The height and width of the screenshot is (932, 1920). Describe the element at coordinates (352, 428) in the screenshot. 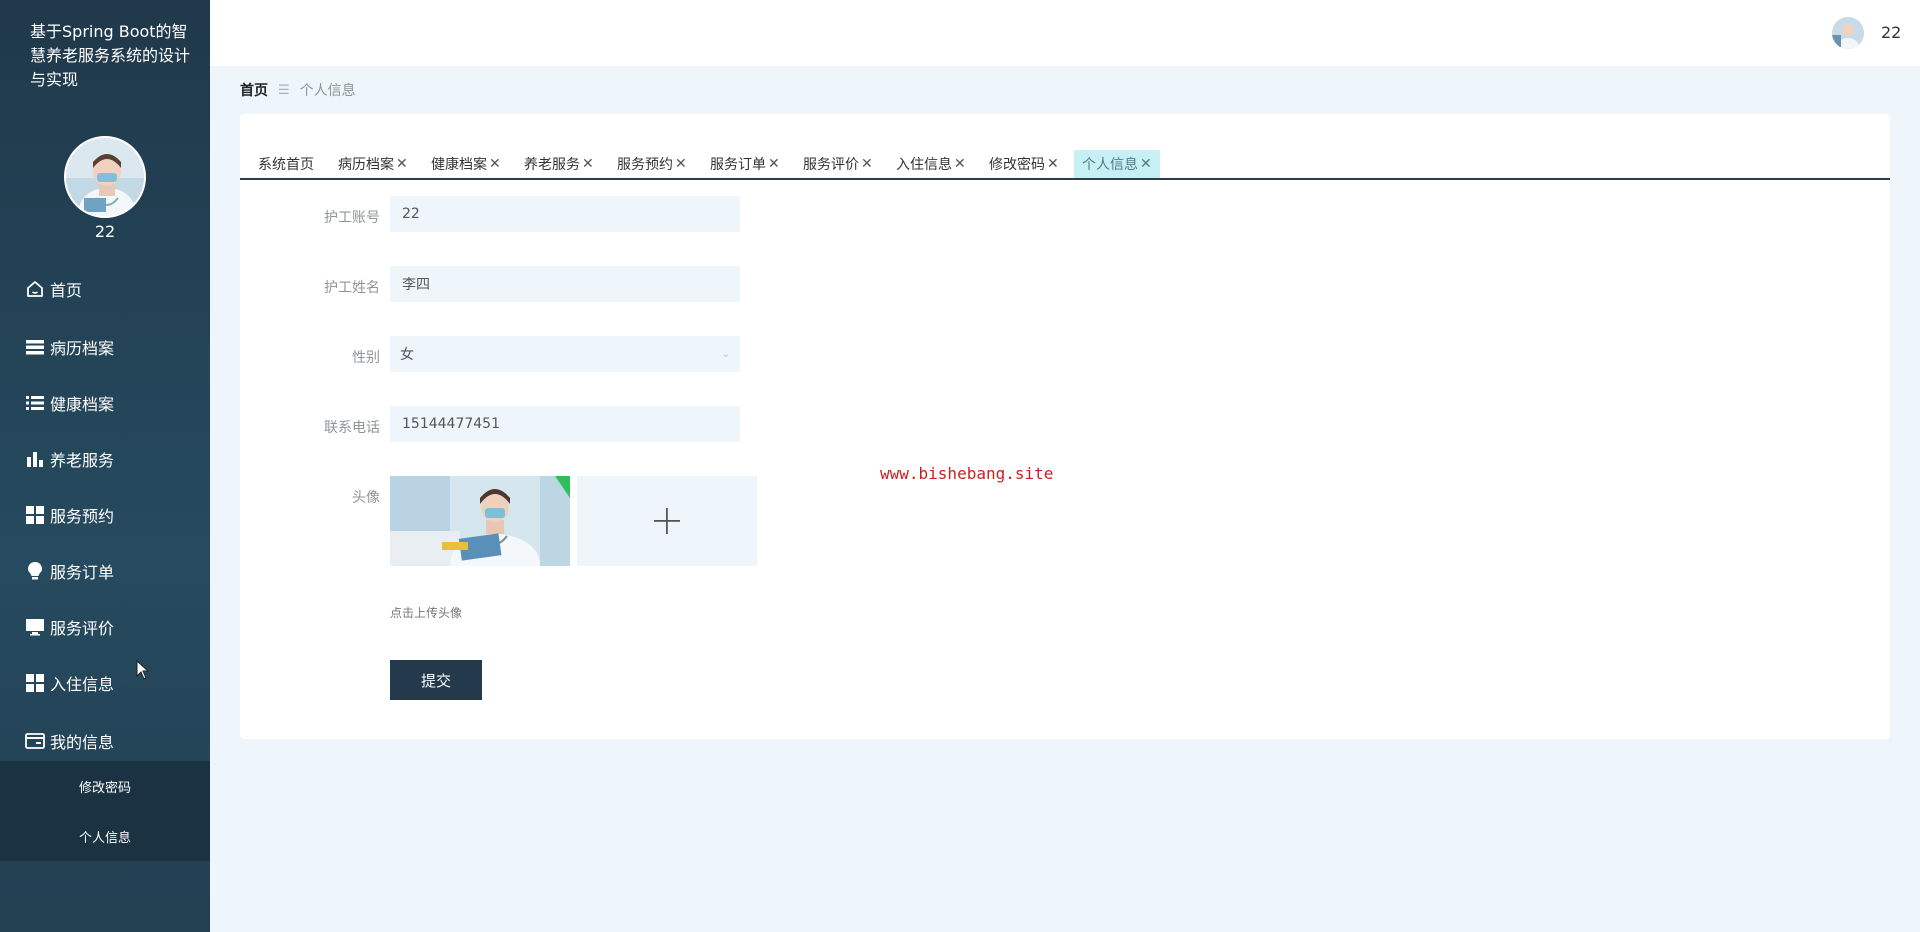

I see `phone-label: 联系电话` at that location.